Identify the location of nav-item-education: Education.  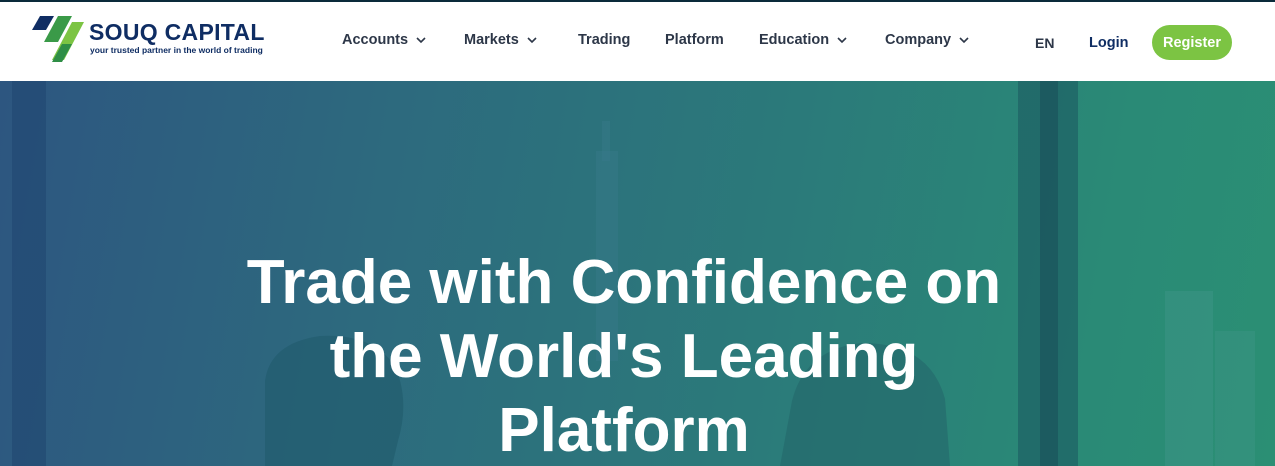
(803, 40).